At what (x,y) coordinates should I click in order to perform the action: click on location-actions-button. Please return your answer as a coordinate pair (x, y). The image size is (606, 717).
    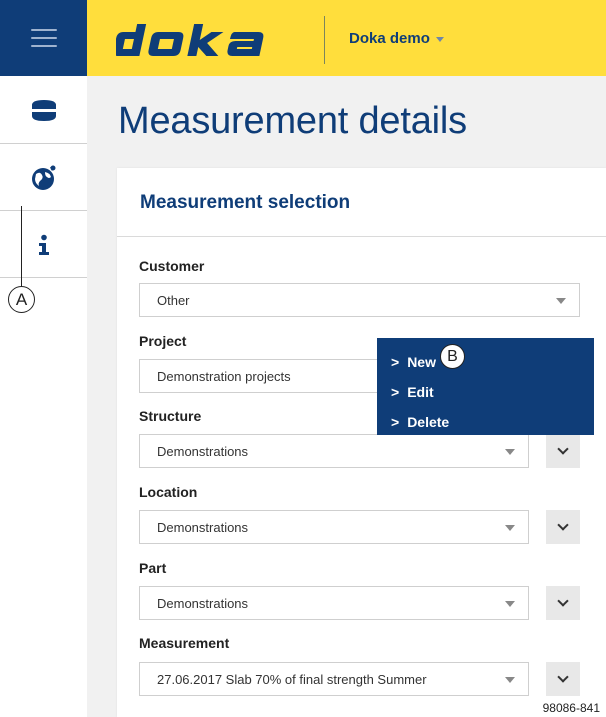
    Looking at the image, I should click on (563, 527).